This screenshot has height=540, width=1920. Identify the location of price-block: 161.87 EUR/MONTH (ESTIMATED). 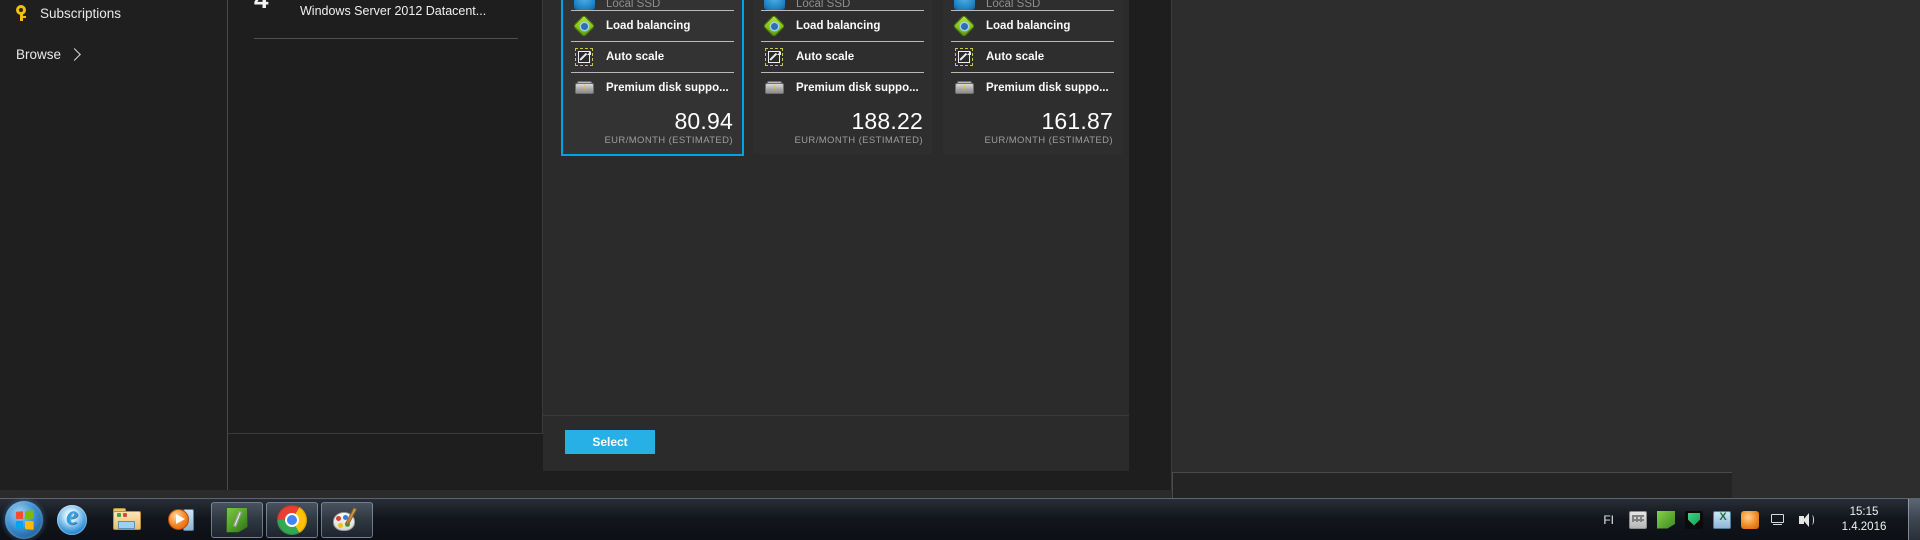
(1032, 128).